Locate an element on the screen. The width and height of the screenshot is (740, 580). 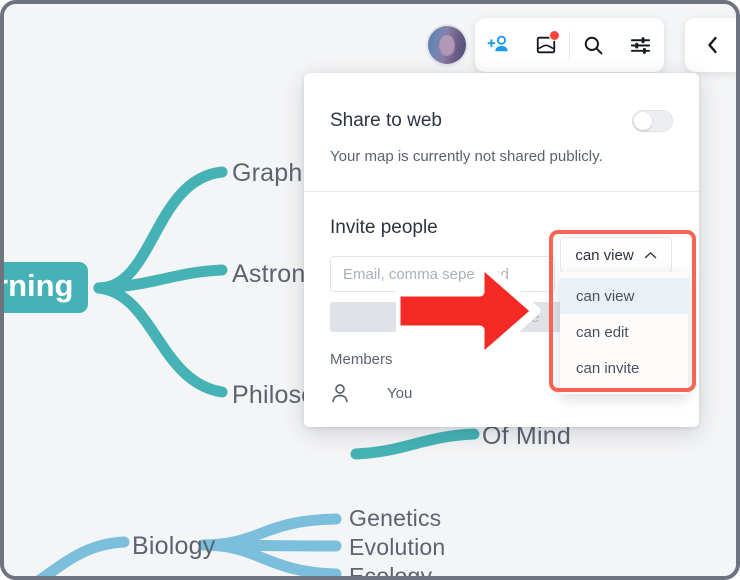
member-name: You is located at coordinates (400, 393).